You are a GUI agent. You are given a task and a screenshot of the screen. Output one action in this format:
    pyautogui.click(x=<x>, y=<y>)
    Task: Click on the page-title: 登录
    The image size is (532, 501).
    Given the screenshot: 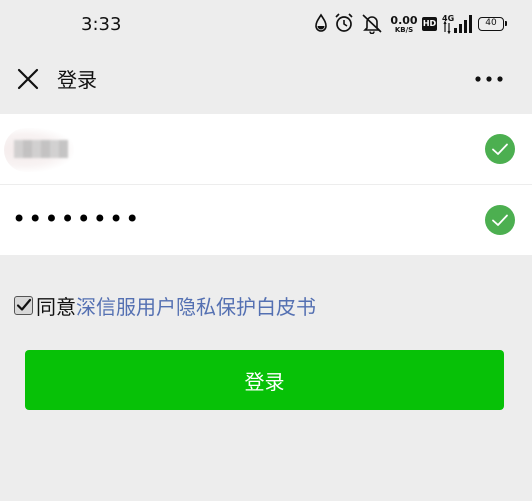 What is the action you would take?
    pyautogui.click(x=77, y=80)
    